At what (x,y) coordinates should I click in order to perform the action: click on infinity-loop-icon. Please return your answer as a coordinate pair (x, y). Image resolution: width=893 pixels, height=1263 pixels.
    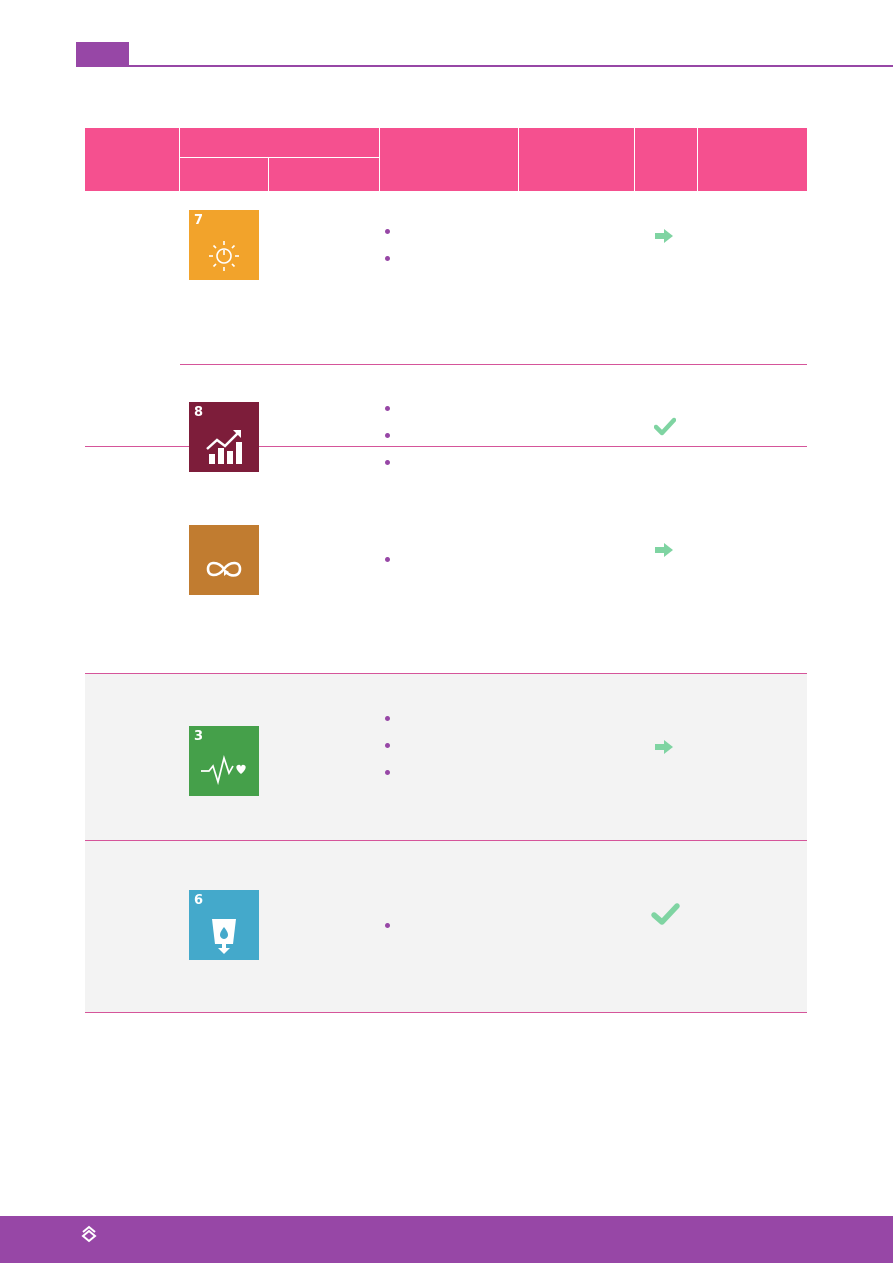
    Looking at the image, I should click on (224, 569).